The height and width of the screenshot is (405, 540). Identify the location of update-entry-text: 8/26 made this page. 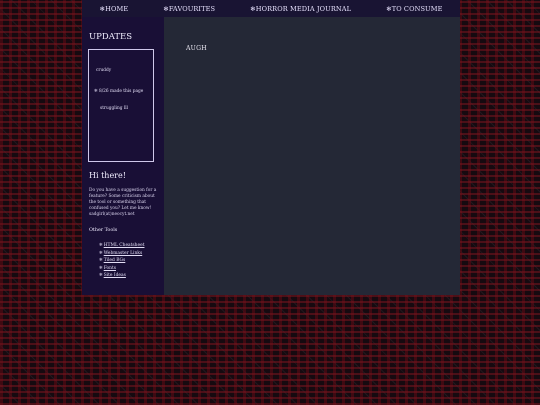
(121, 91).